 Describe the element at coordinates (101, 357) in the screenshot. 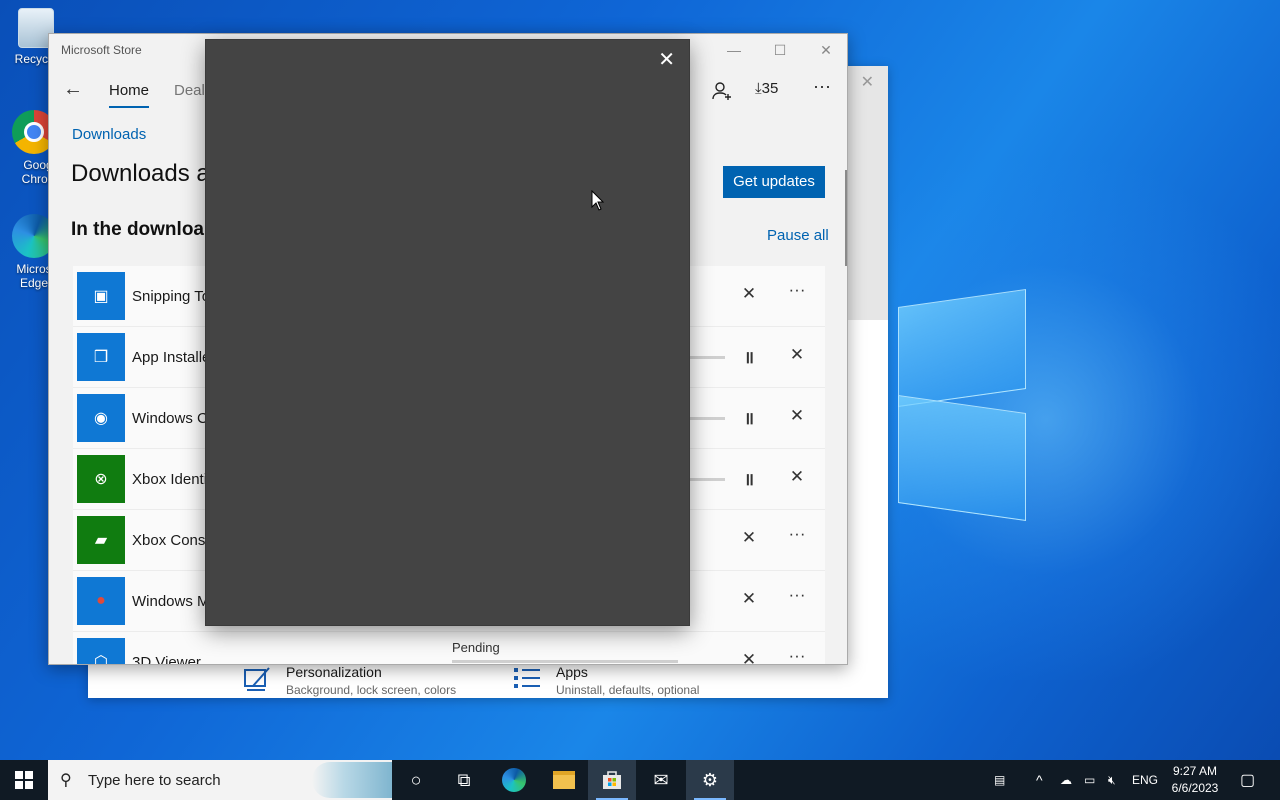

I see `package-icon: ❒` at that location.